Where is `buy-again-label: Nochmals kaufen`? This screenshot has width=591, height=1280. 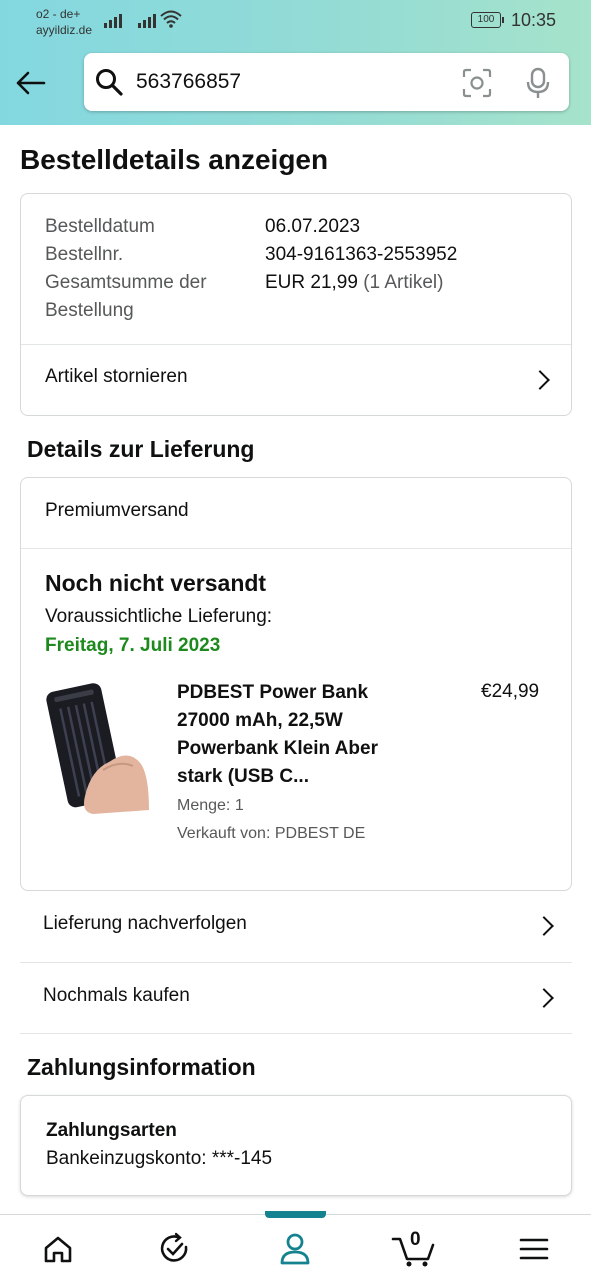
buy-again-label: Nochmals kaufen is located at coordinates (116, 995).